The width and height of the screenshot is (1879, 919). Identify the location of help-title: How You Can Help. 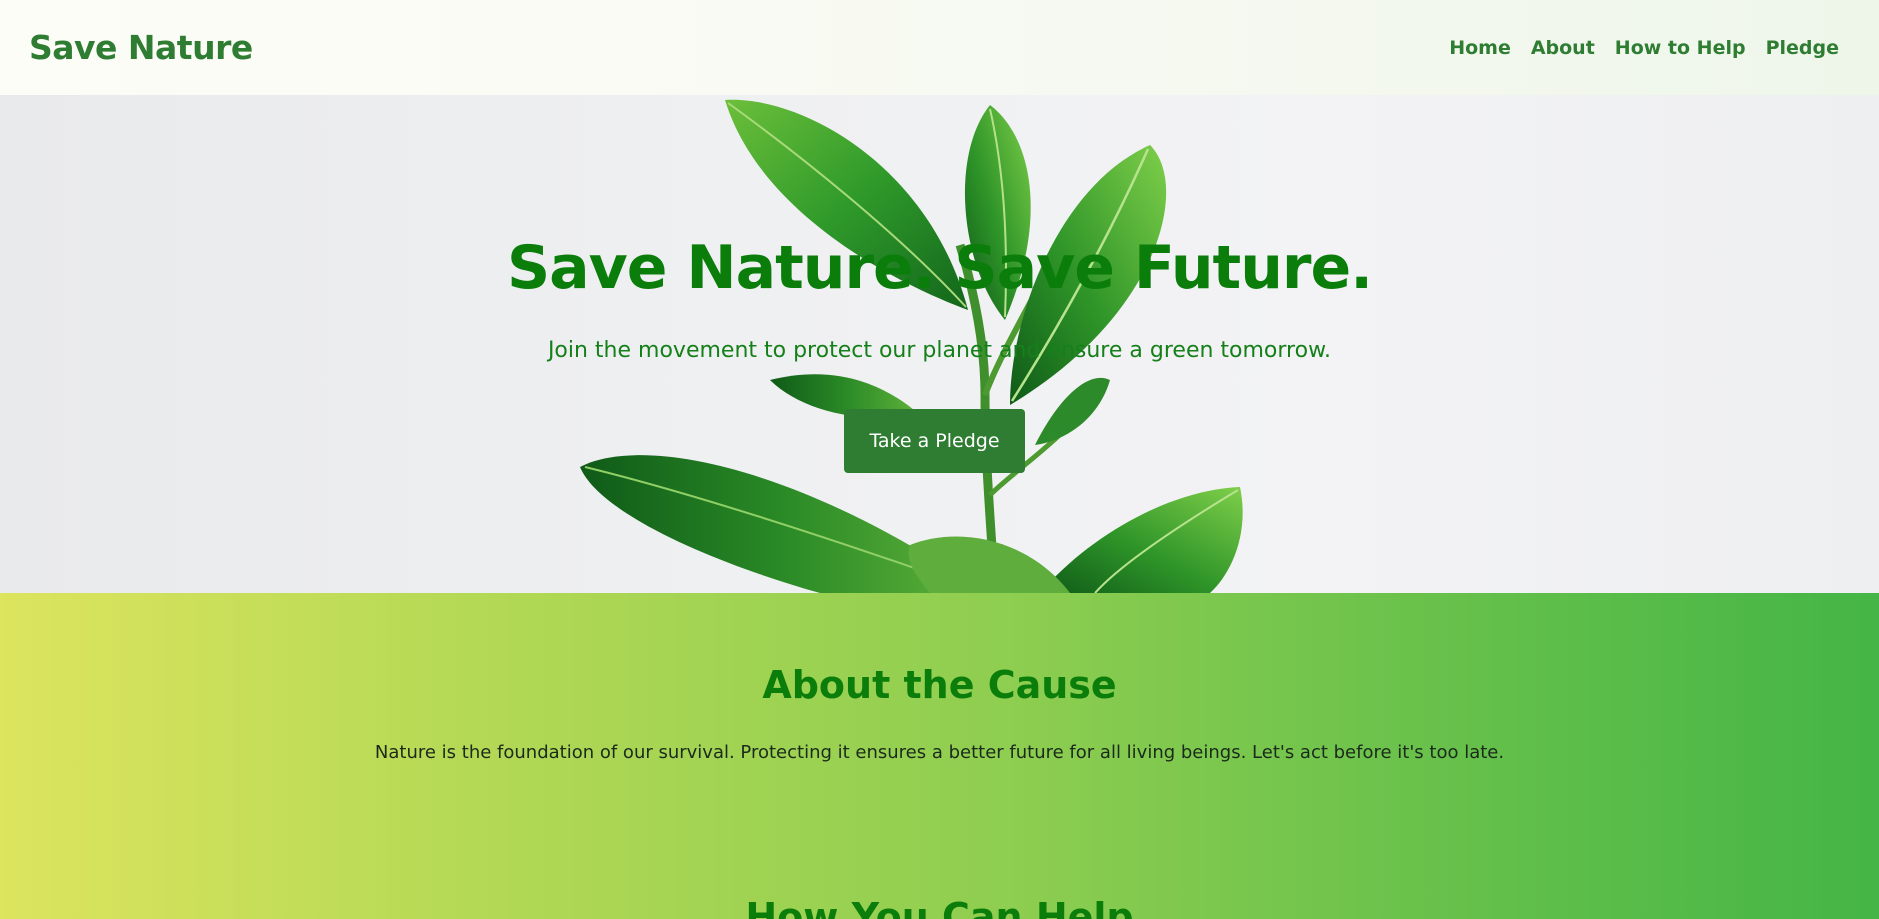
(939, 907).